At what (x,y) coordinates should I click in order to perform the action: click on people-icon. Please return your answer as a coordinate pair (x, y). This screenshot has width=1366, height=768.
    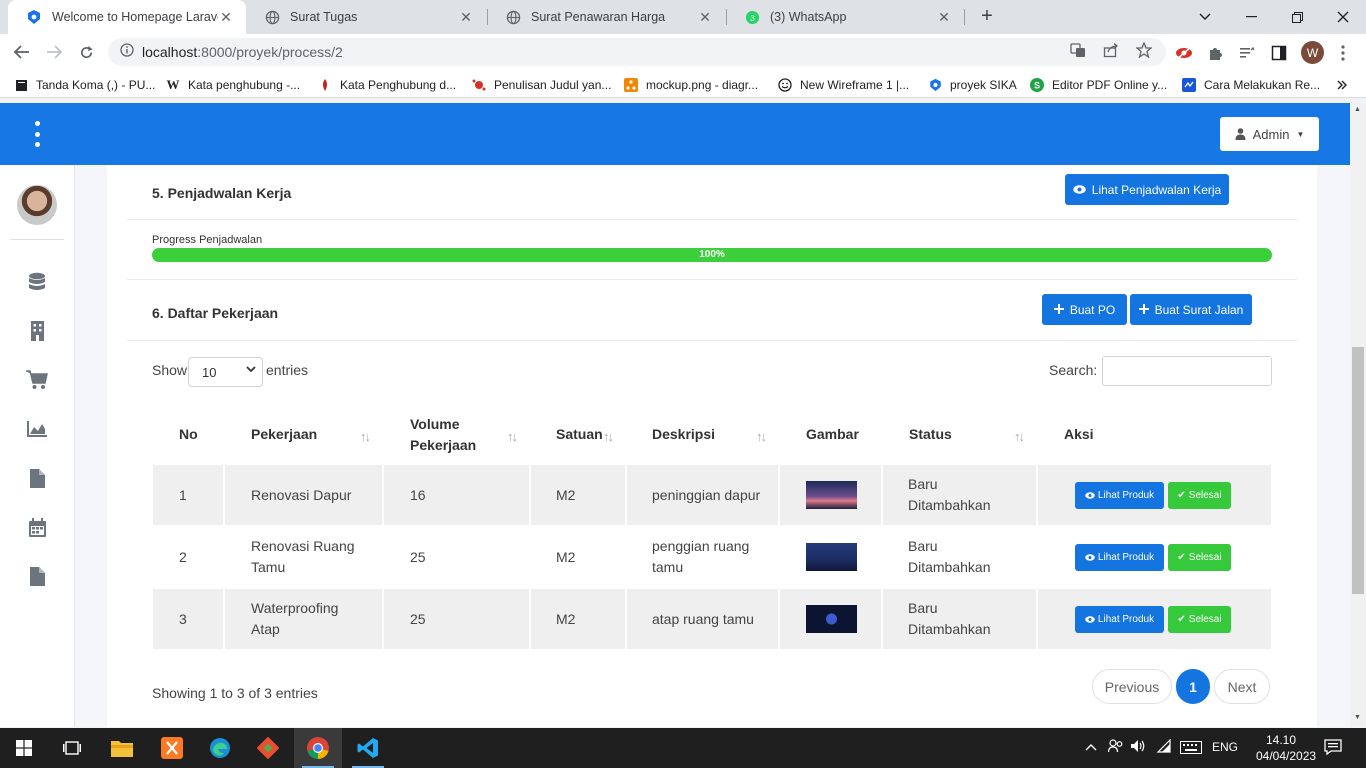
    Looking at the image, I should click on (1115, 747).